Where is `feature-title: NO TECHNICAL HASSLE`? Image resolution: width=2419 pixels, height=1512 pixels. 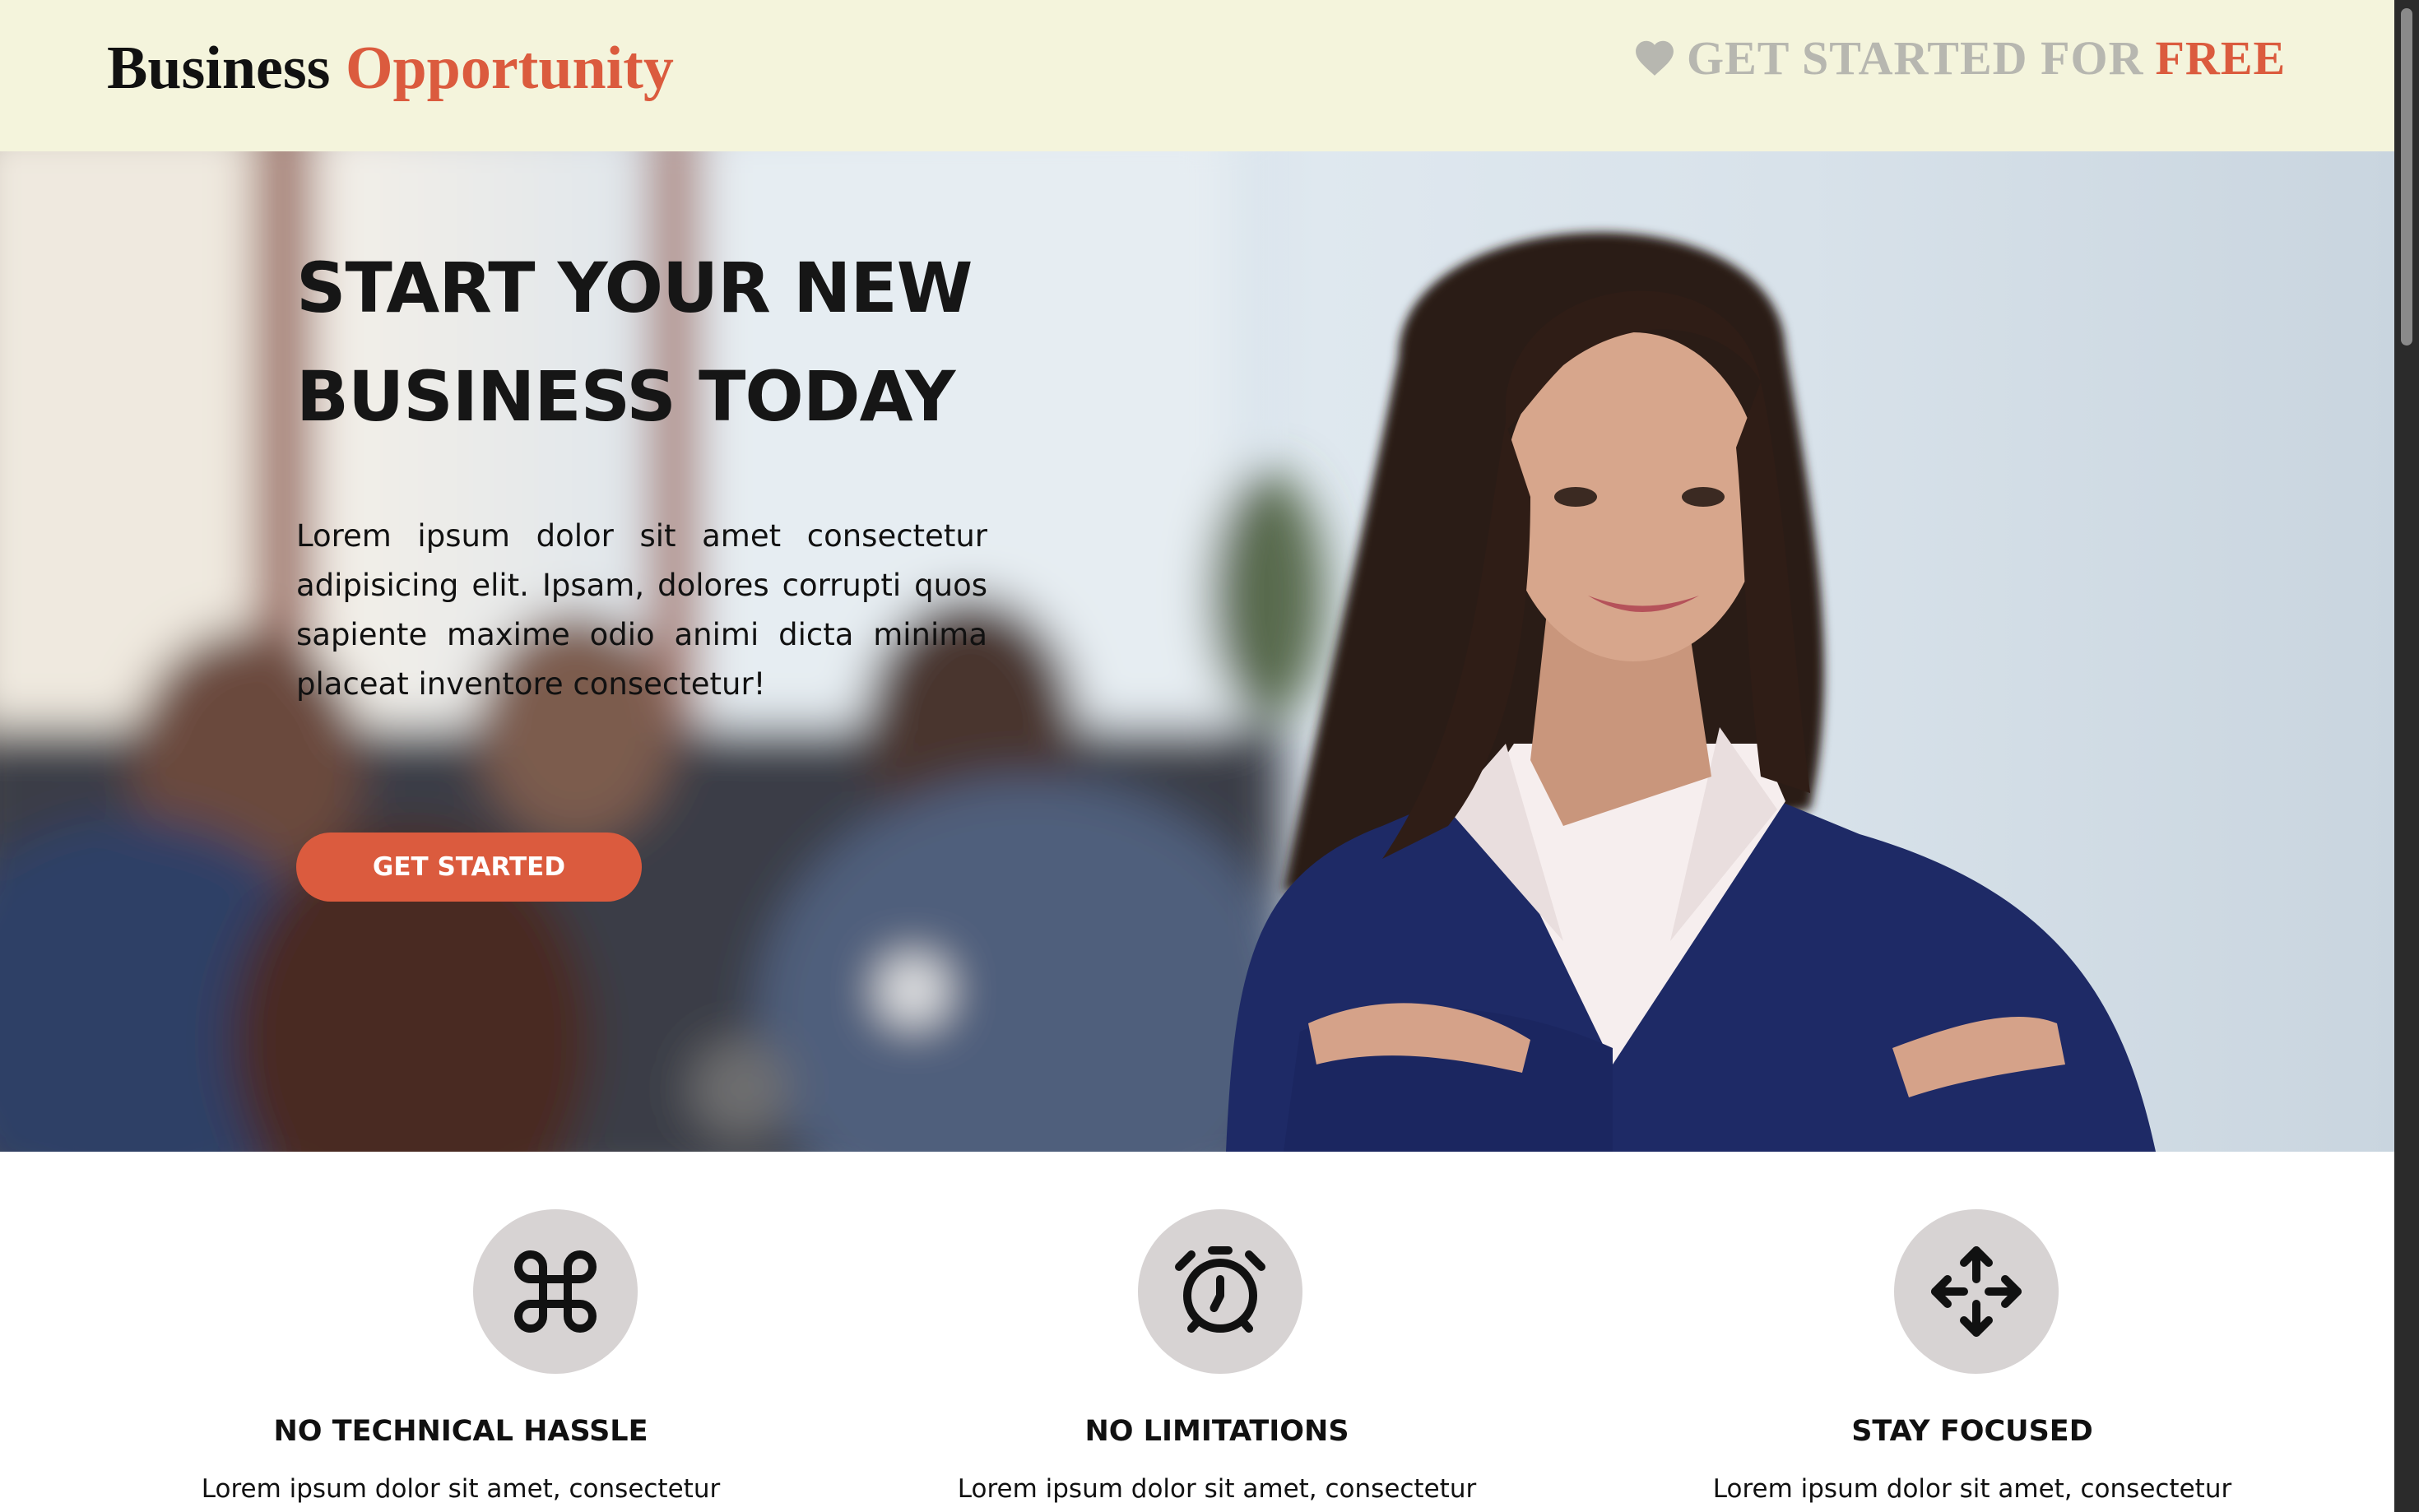 feature-title: NO TECHNICAL HASSLE is located at coordinates (461, 1431).